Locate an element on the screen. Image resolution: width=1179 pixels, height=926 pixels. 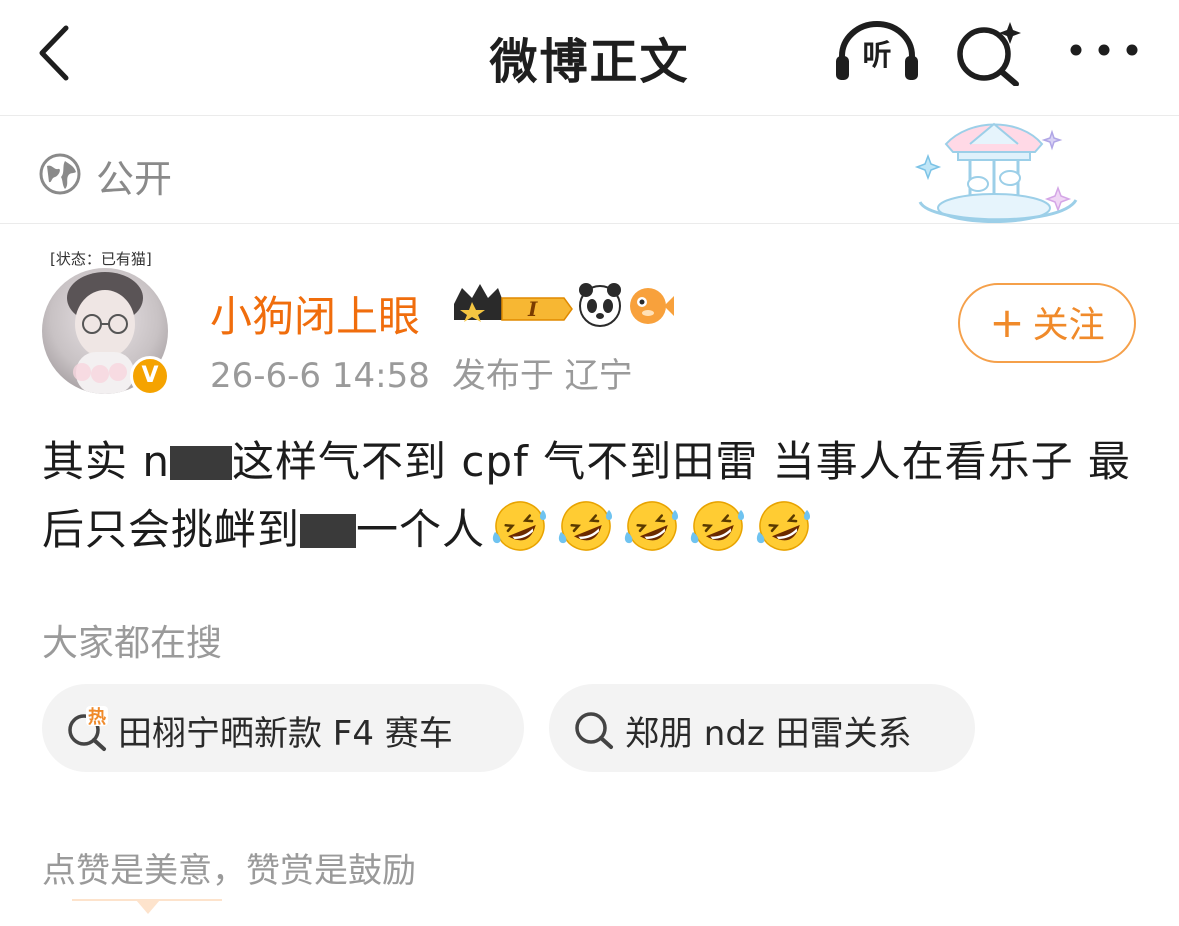
reward-pointer-icon is located at coordinates (147, 906).